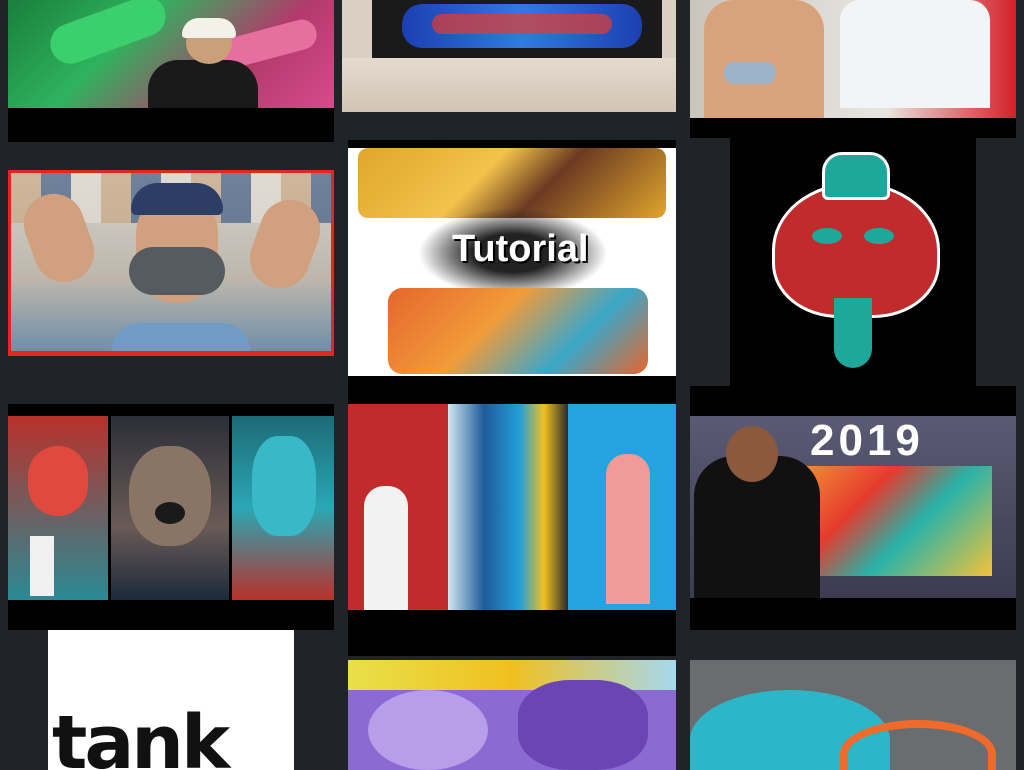 The width and height of the screenshot is (1024, 770). What do you see at coordinates (386, 548) in the screenshot?
I see `painter-left` at bounding box center [386, 548].